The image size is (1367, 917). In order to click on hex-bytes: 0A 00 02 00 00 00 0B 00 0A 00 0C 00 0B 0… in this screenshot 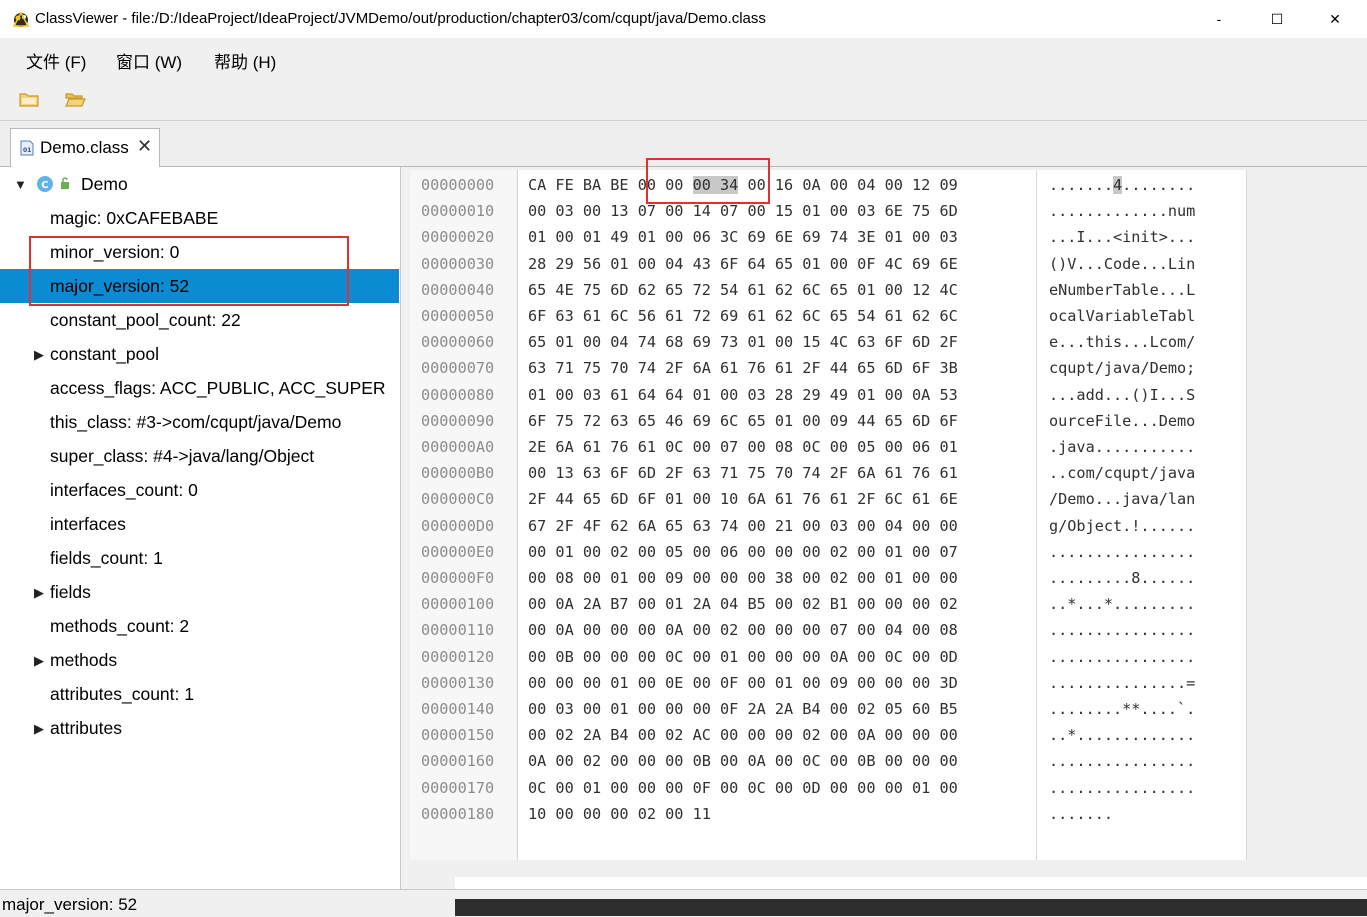, I will do `click(743, 761)`.